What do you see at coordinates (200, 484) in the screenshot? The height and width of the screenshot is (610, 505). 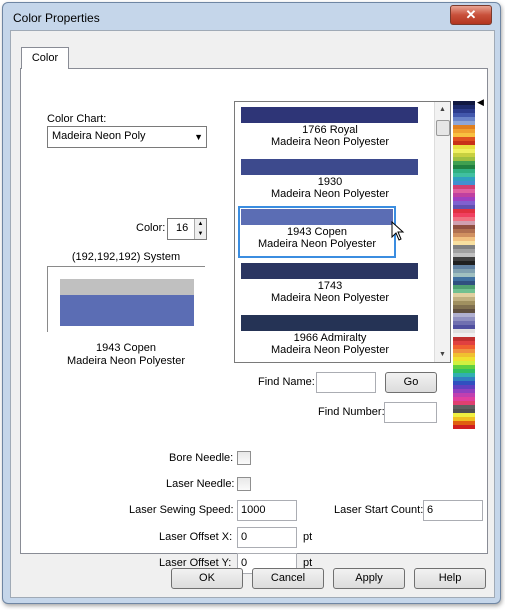 I see `laser-needle-label: Laser Needle:` at bounding box center [200, 484].